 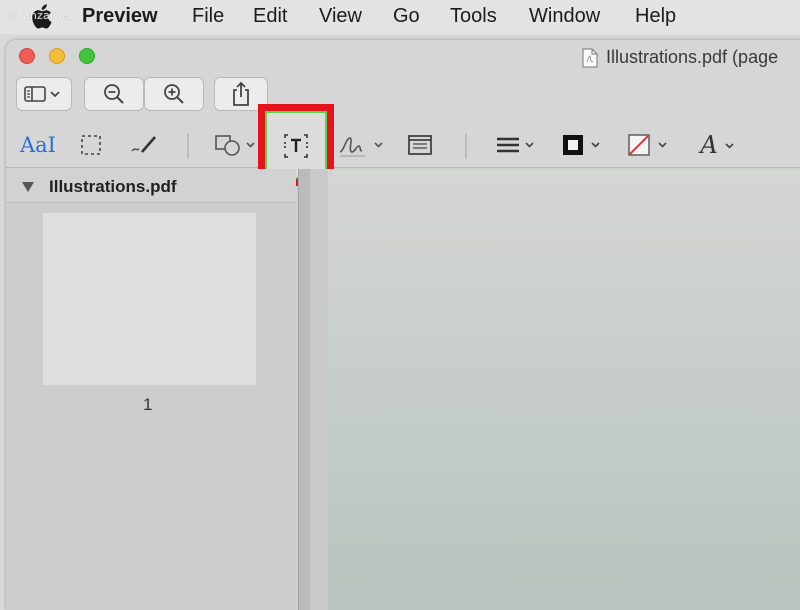 I want to click on zoom-in-icon, so click(x=174, y=94).